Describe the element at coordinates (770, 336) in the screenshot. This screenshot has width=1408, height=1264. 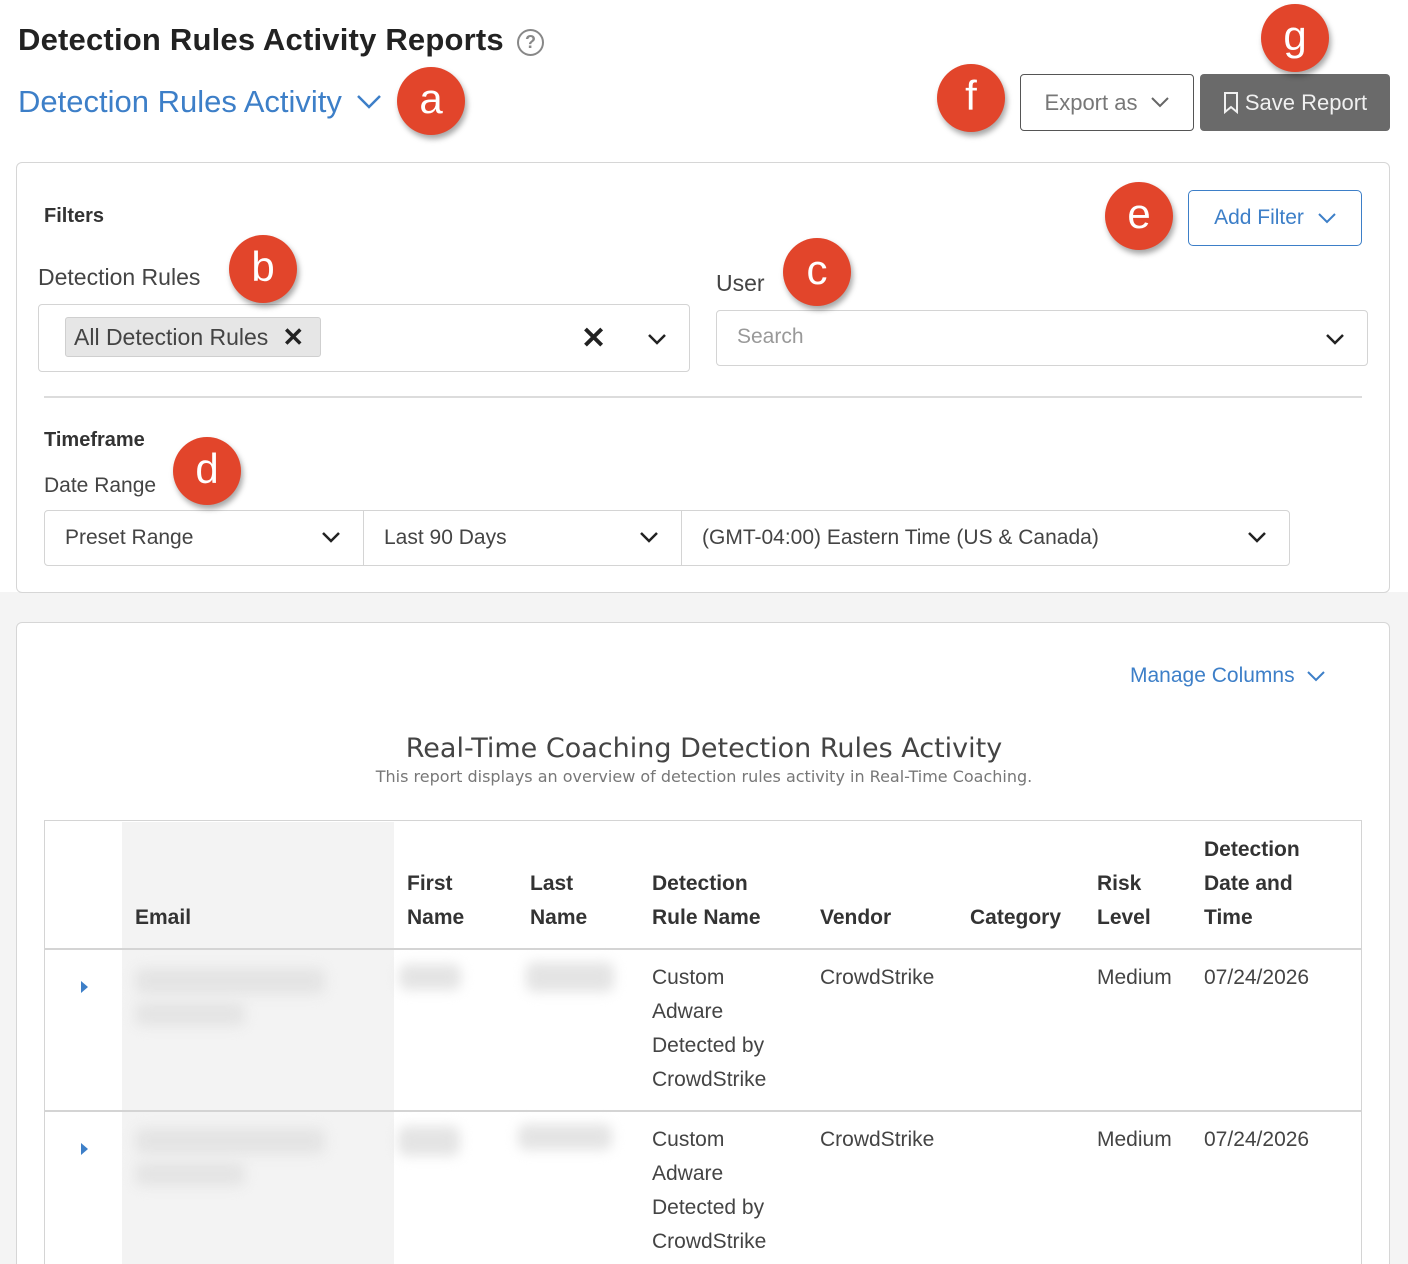
I see `user-search-placeholder: Search` at that location.